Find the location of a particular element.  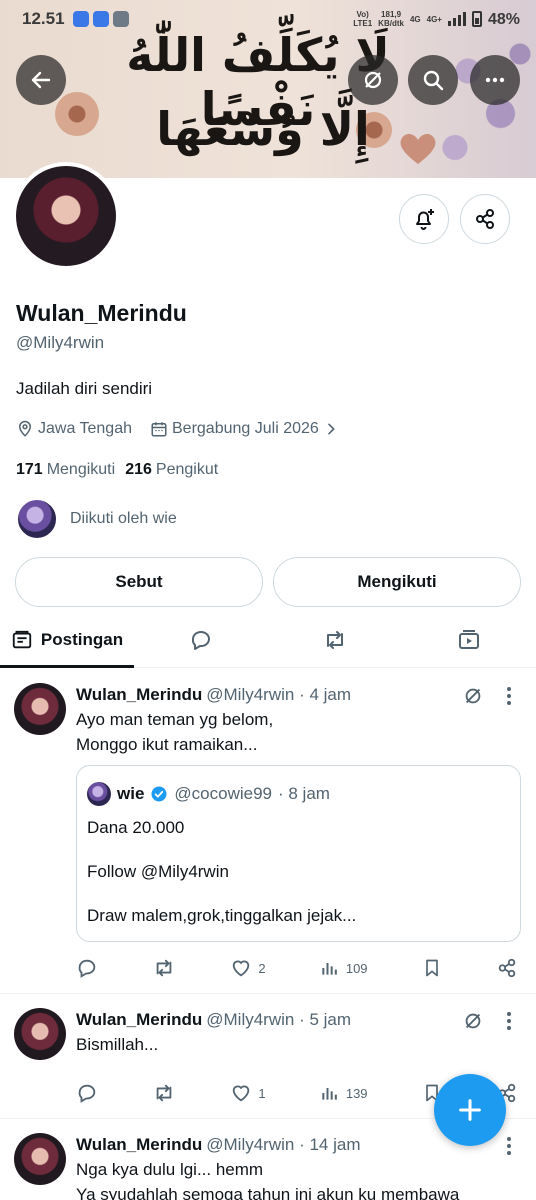

views-button: 109 is located at coordinates (344, 968).